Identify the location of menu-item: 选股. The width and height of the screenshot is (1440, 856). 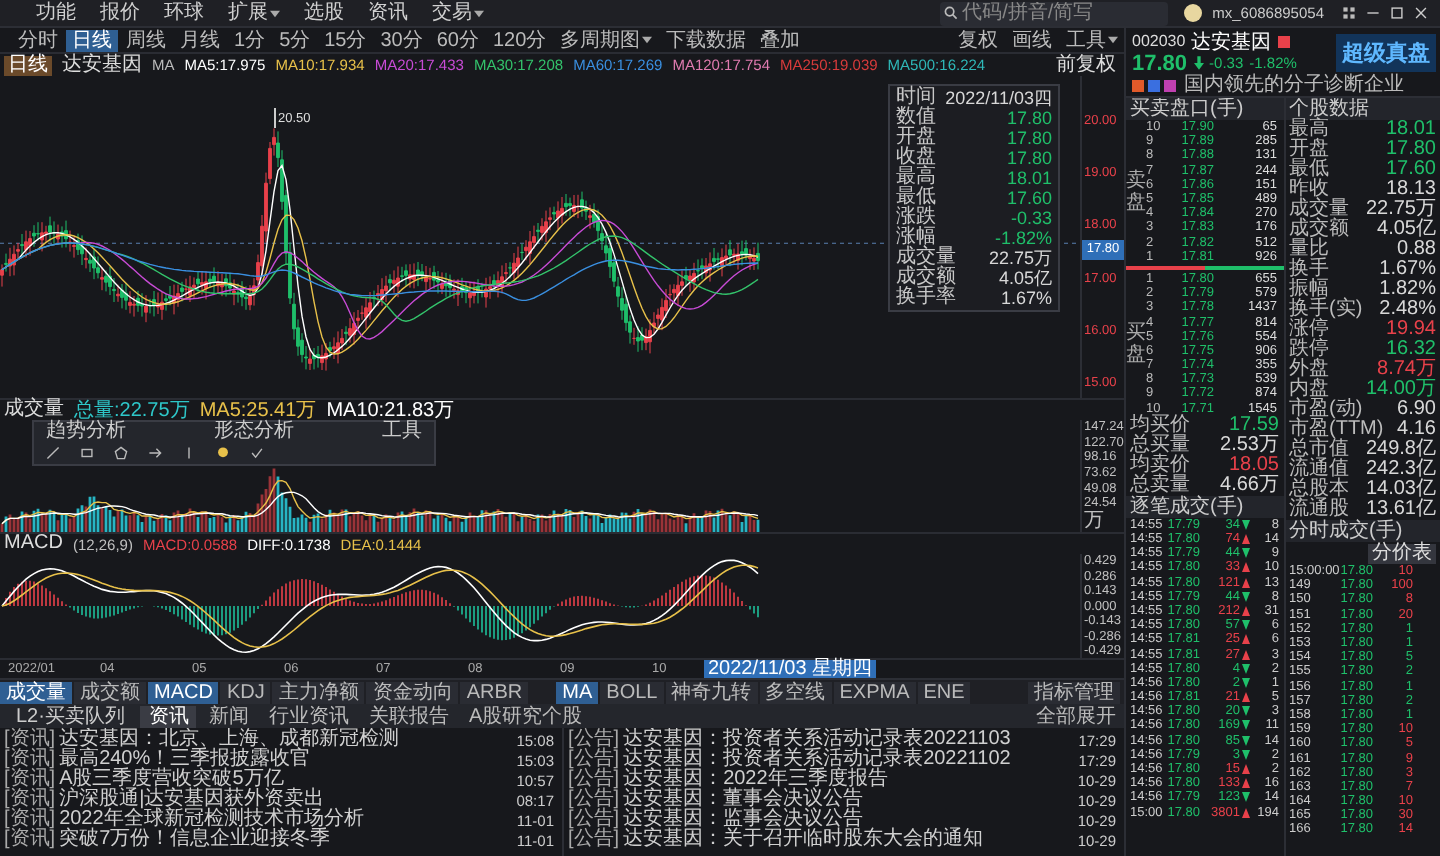
(324, 13).